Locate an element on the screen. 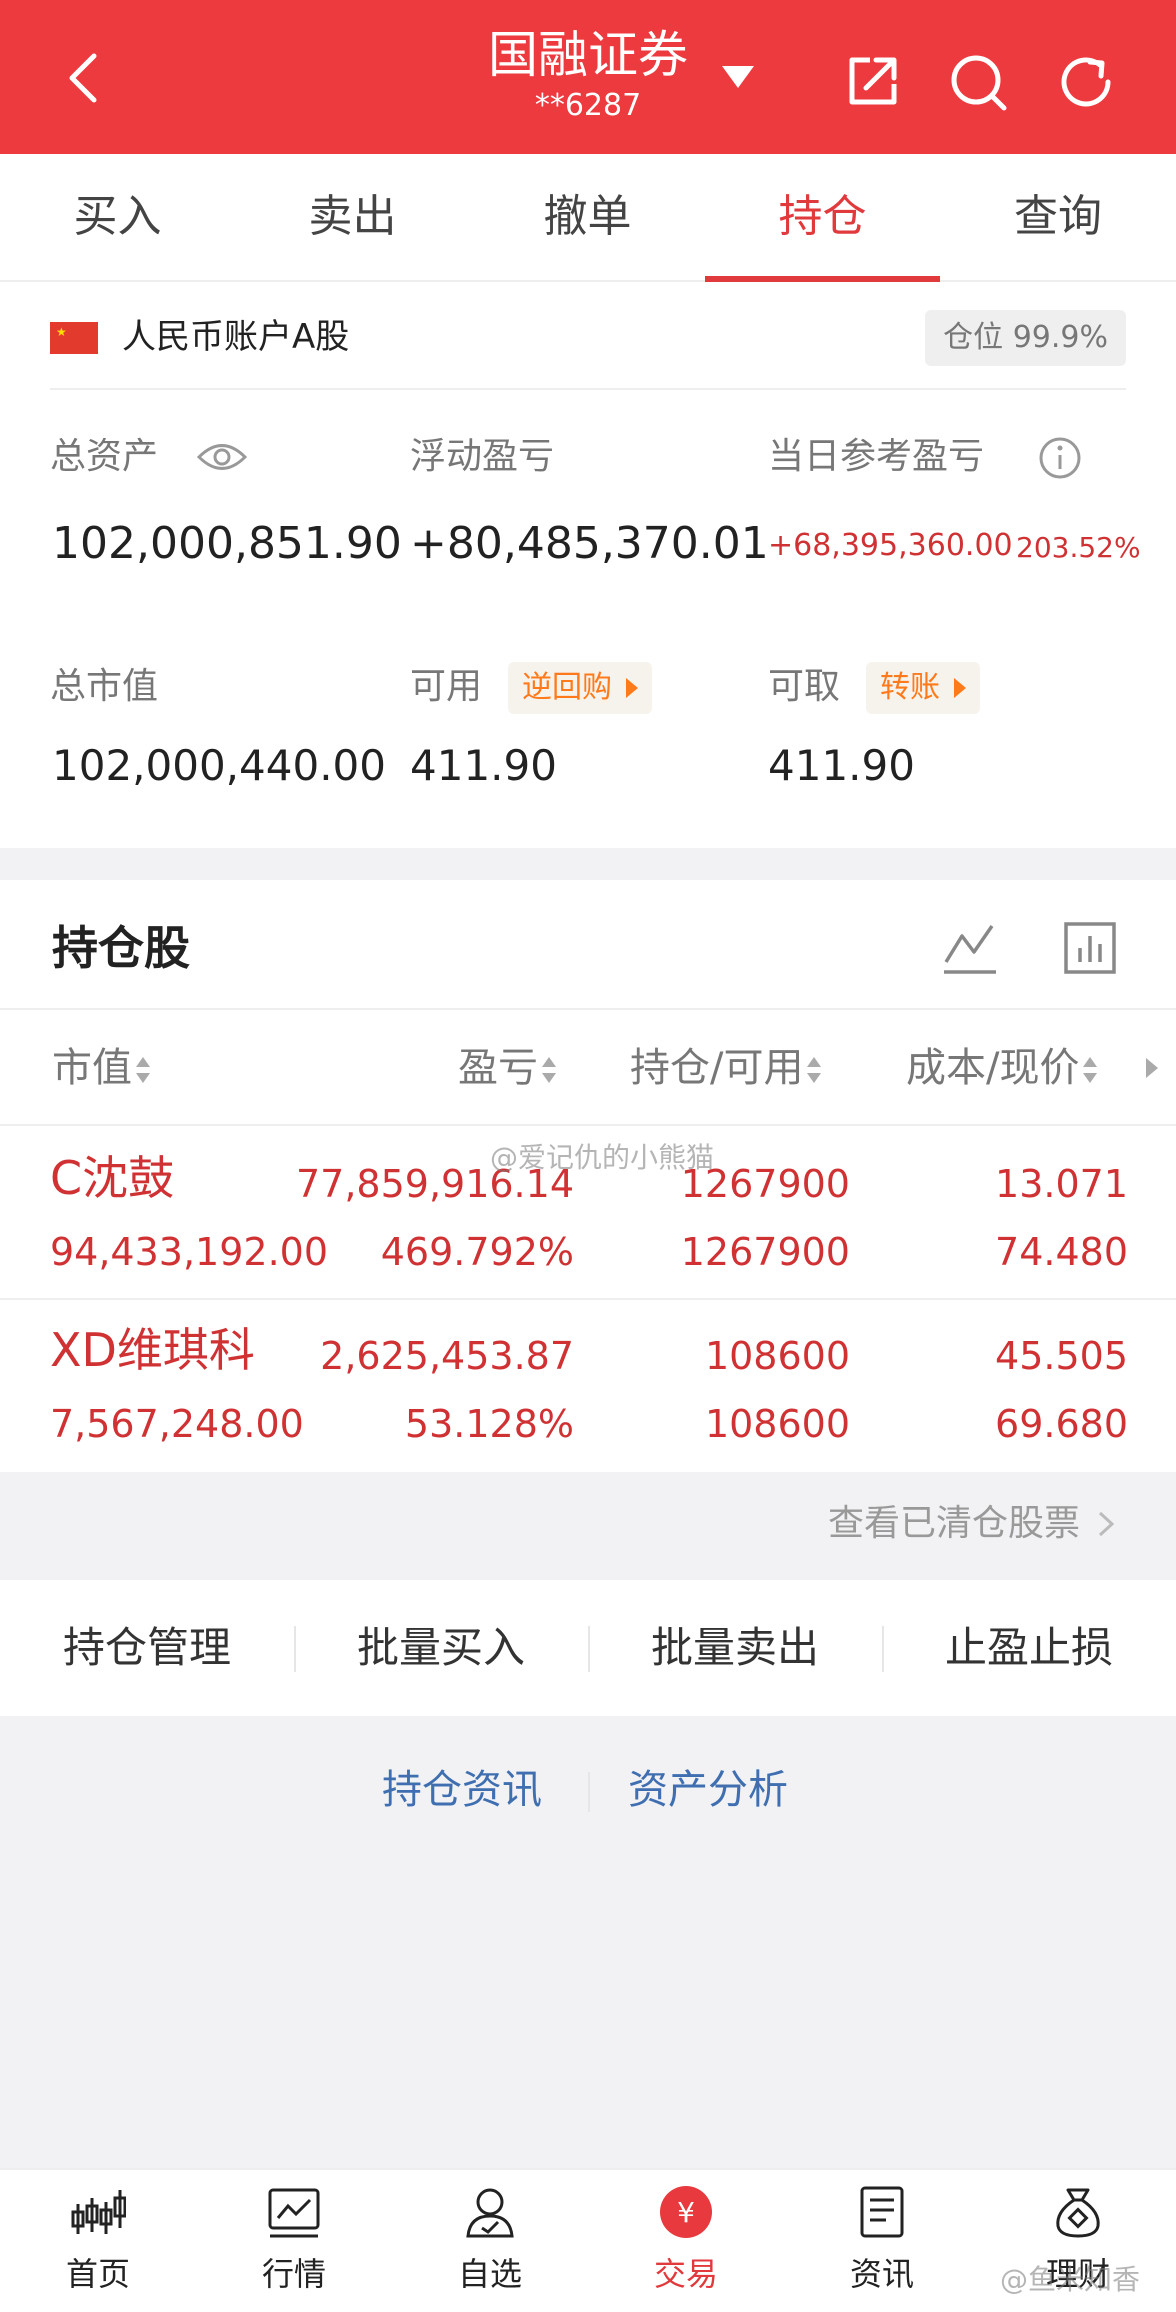 The height and width of the screenshot is (2312, 1176). view-cleared-label: 查看已清仓股票 is located at coordinates (953, 1523).